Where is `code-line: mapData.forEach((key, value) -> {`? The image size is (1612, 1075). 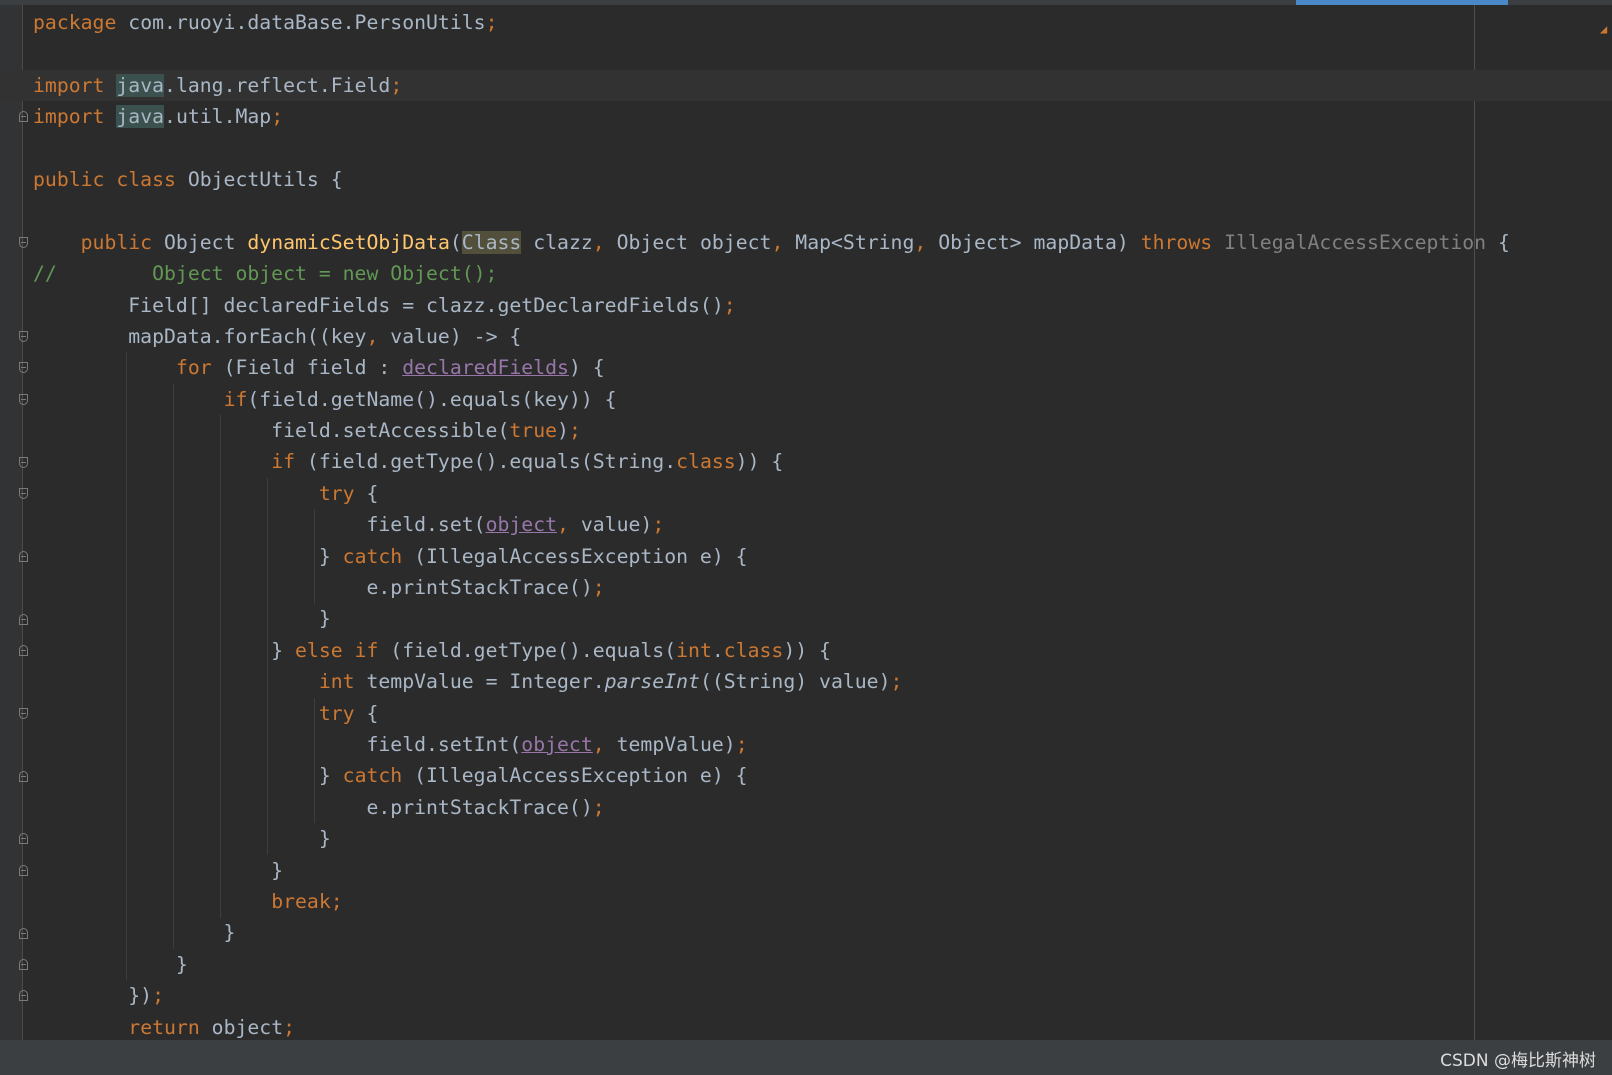 code-line: mapData.forEach((key, value) -> { is located at coordinates (822, 336).